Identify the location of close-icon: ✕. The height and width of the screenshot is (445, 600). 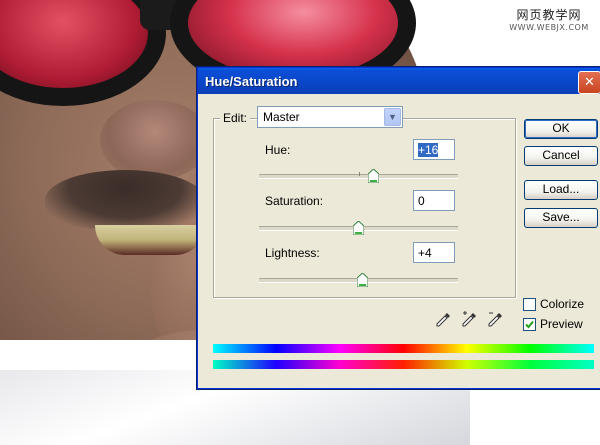
(589, 81).